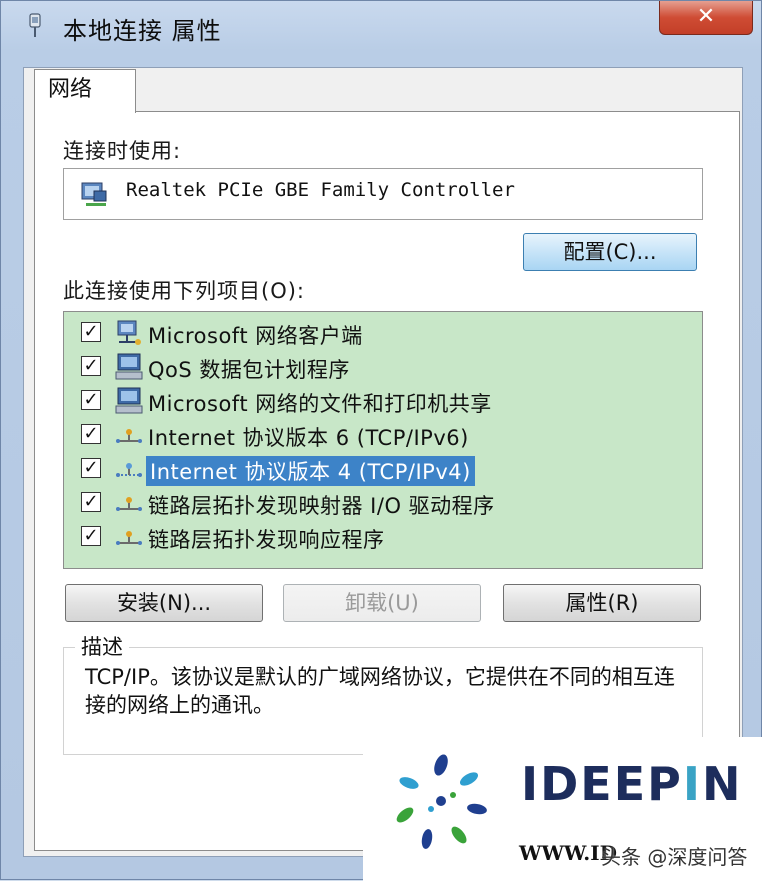  Describe the element at coordinates (122, 151) in the screenshot. I see `connect-using-label: 连接时使用:` at that location.